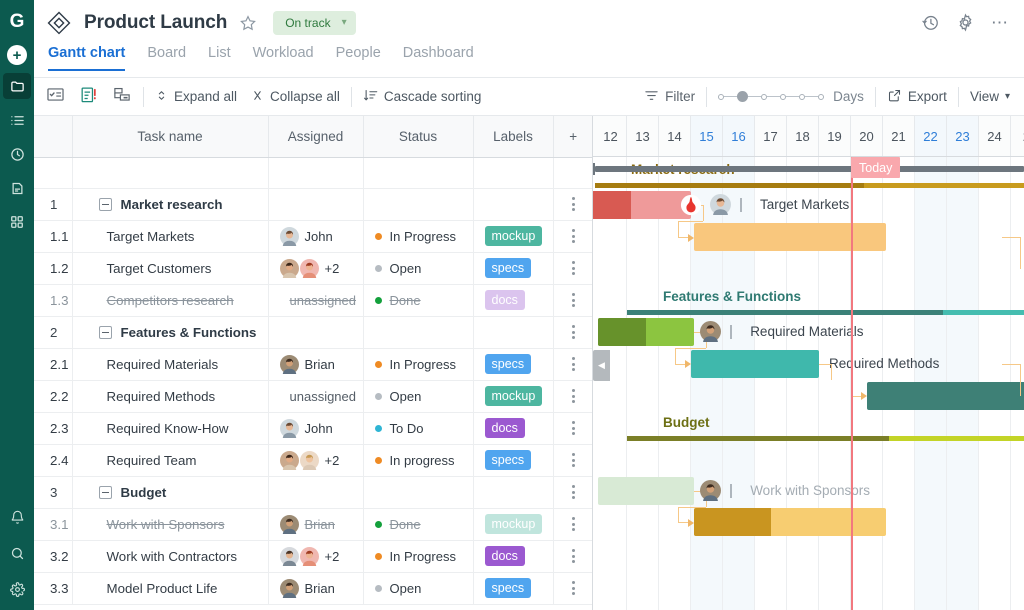 The image size is (1024, 610). What do you see at coordinates (438, 57) in the screenshot?
I see `tab-dashboard: Dashboard` at bounding box center [438, 57].